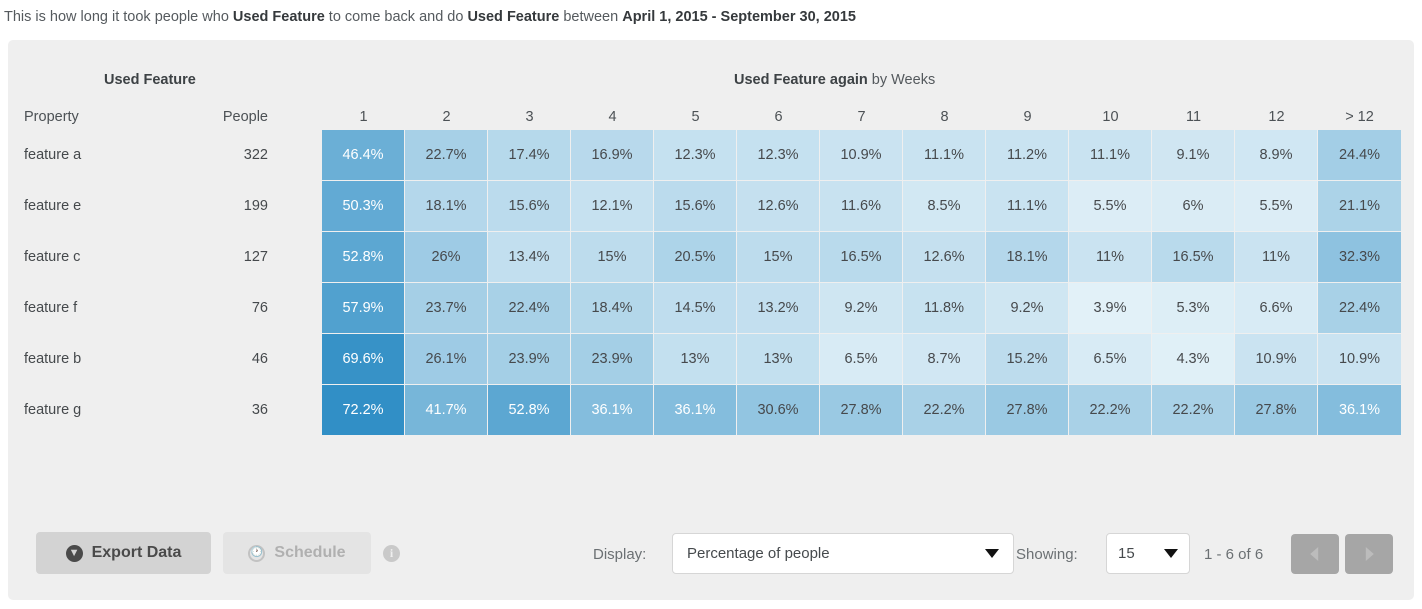 This screenshot has width=1422, height=609. Describe the element at coordinates (1369, 554) in the screenshot. I see `next-page-button` at that location.